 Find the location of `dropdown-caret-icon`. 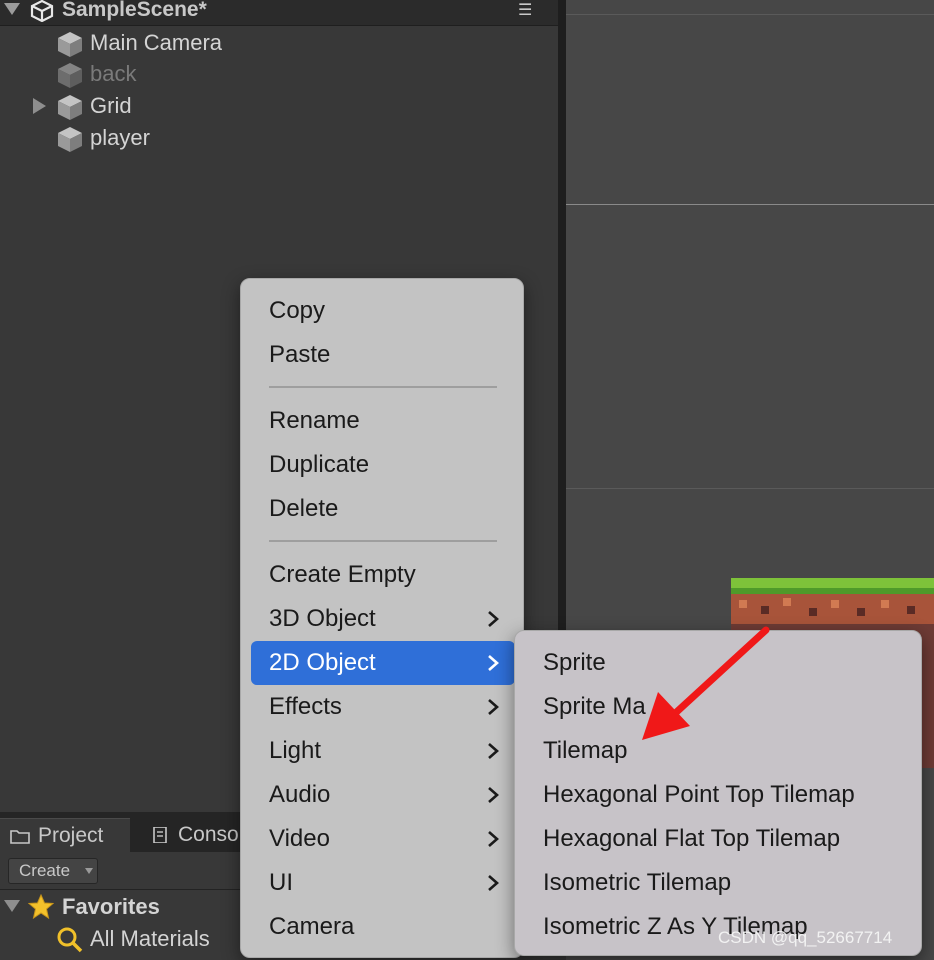

dropdown-caret-icon is located at coordinates (89, 871).